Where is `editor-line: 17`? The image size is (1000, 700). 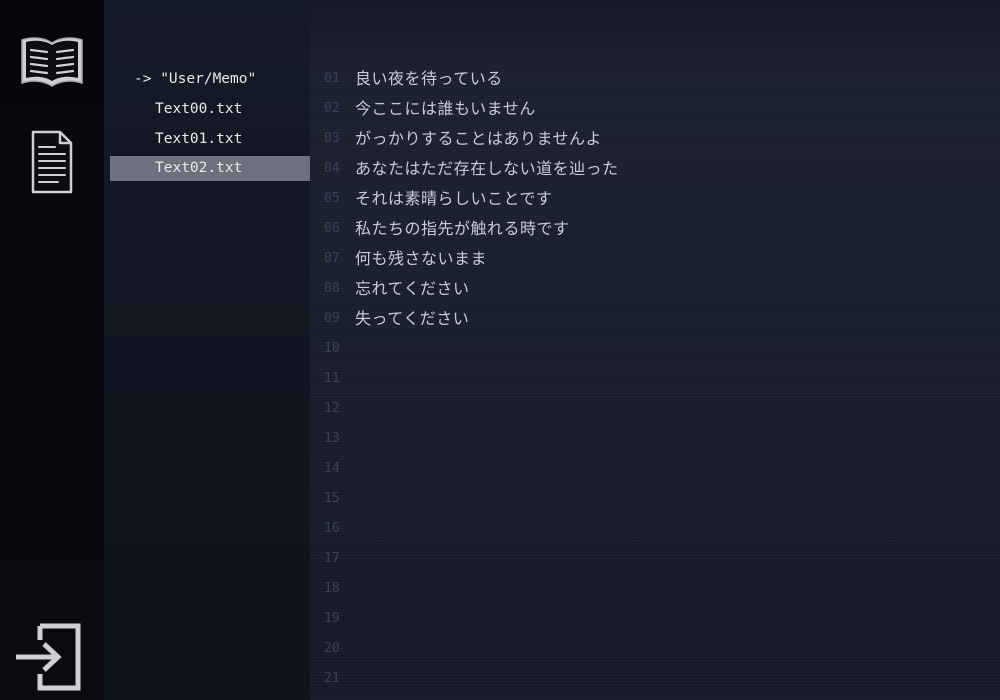 editor-line: 17 is located at coordinates (655, 559).